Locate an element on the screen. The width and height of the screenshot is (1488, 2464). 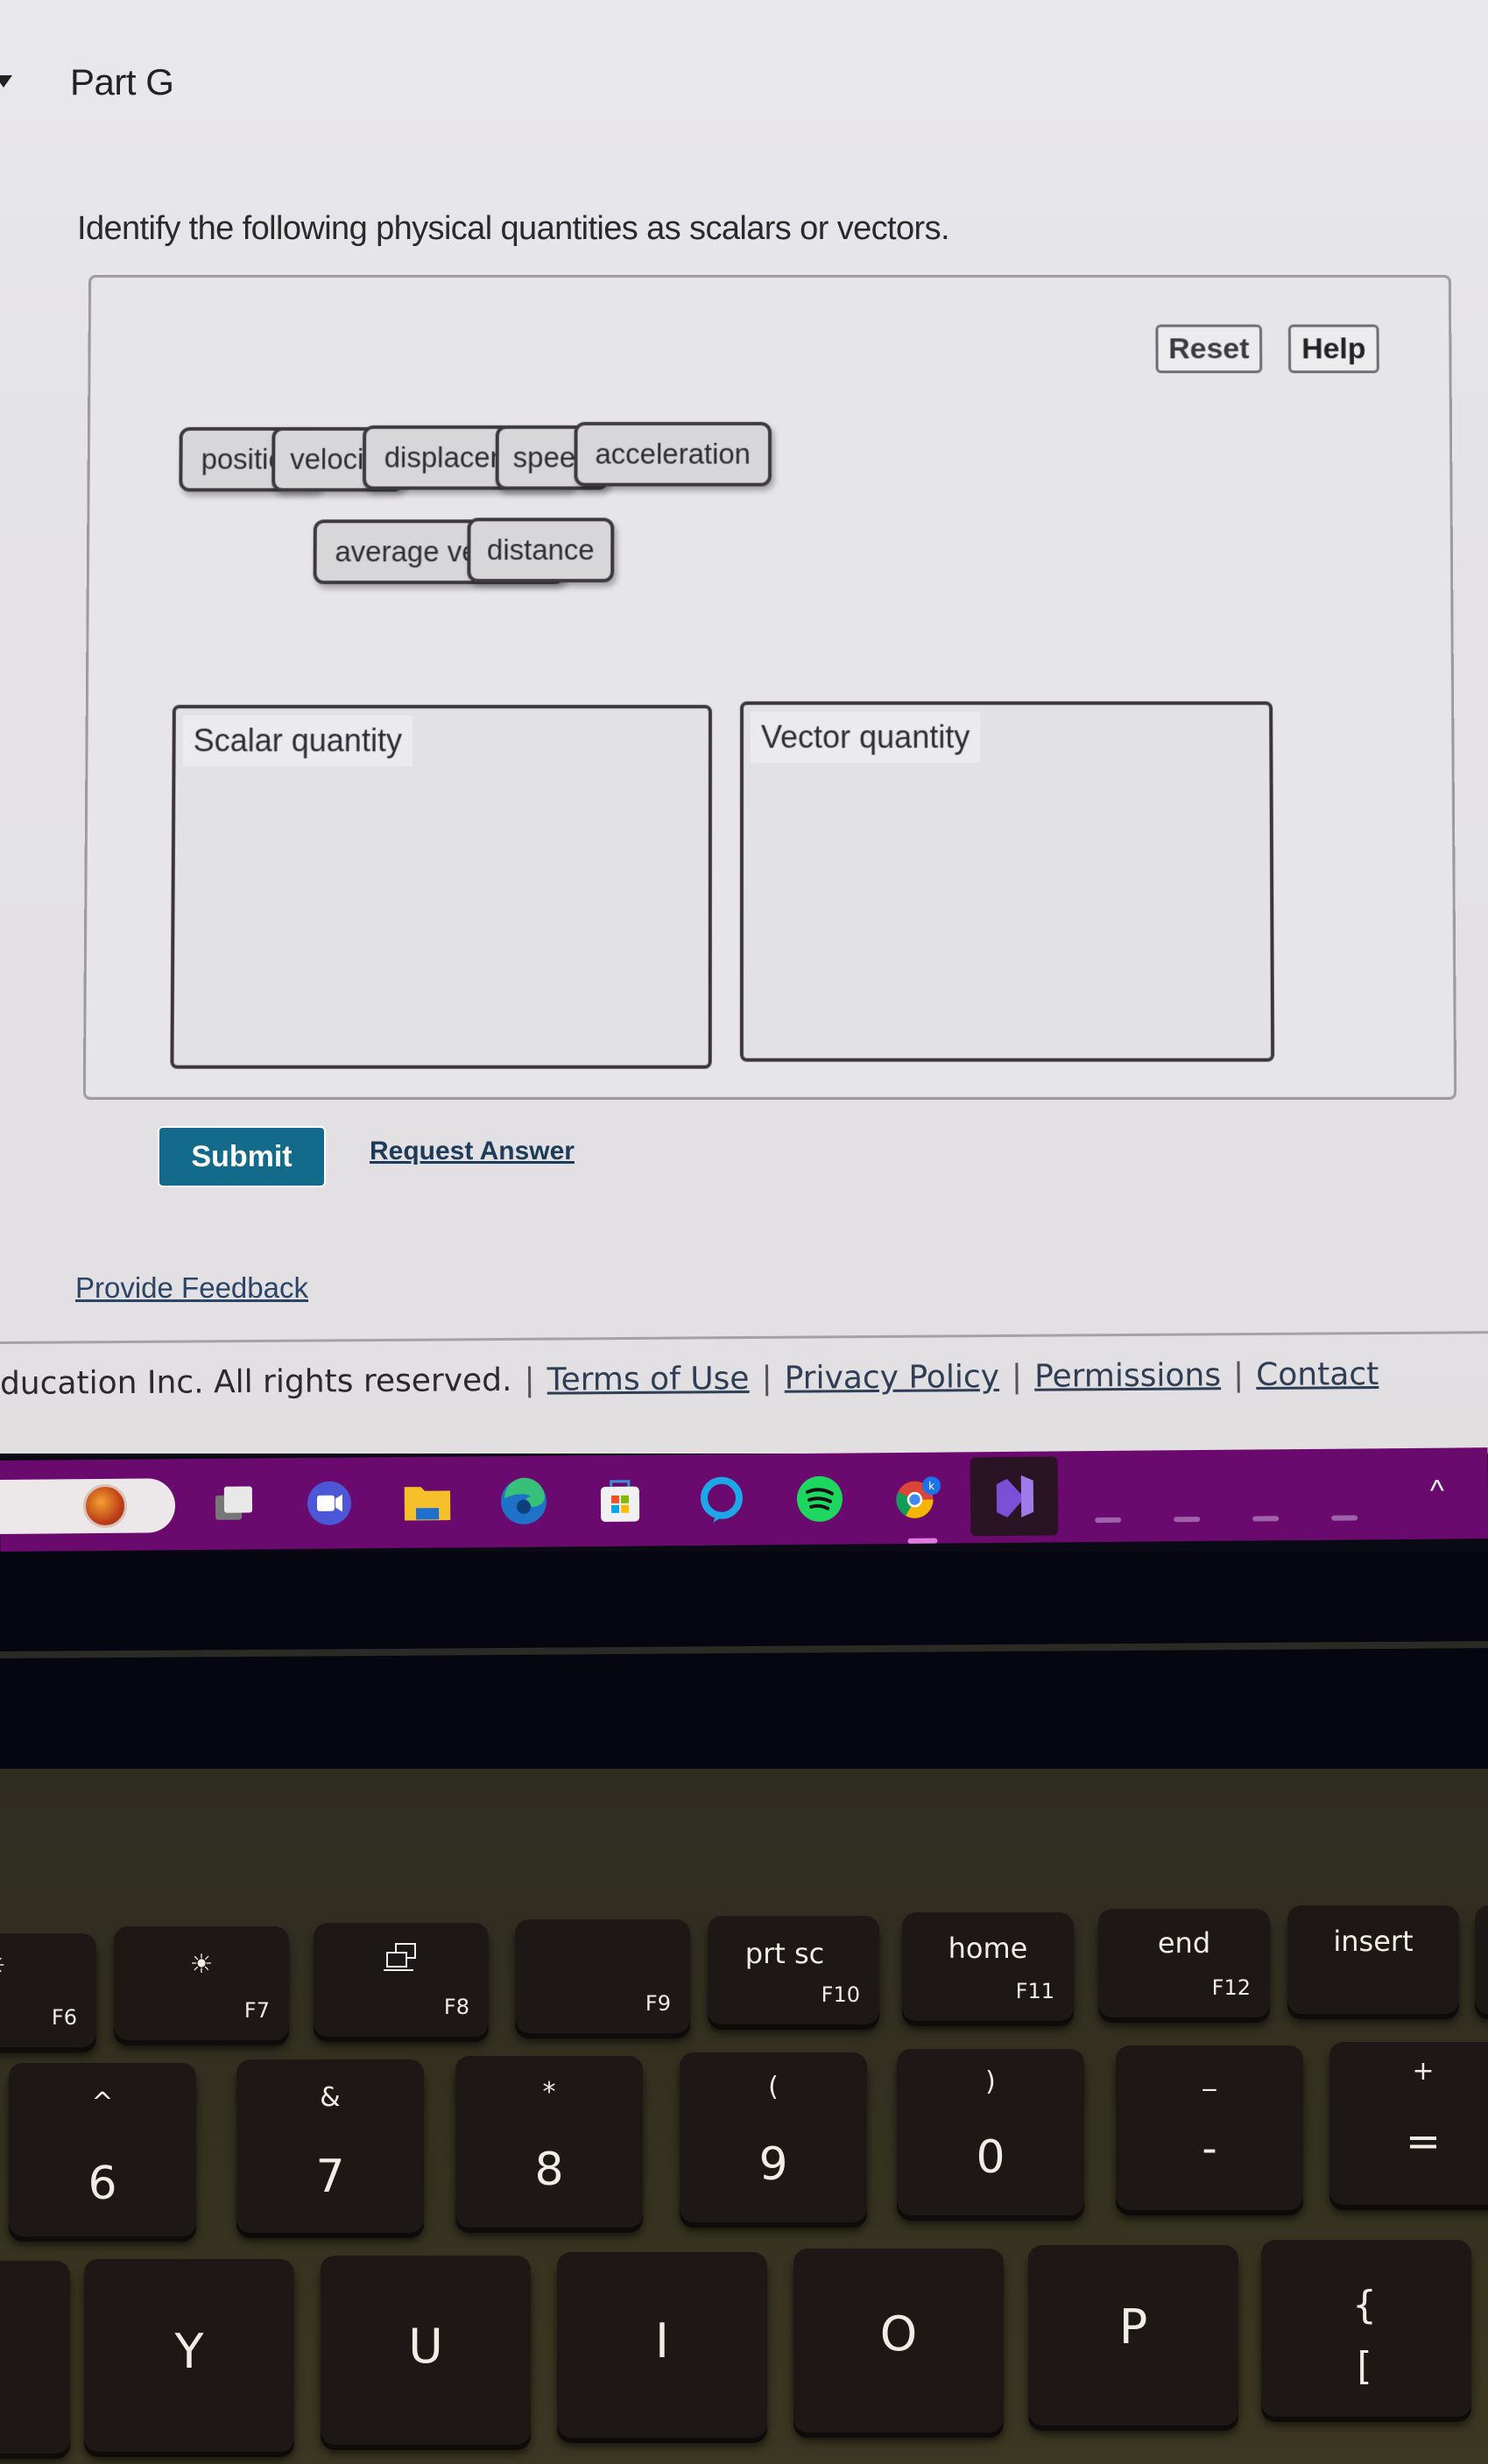
vector-drop-zone: Vector quantity is located at coordinates (1007, 882).